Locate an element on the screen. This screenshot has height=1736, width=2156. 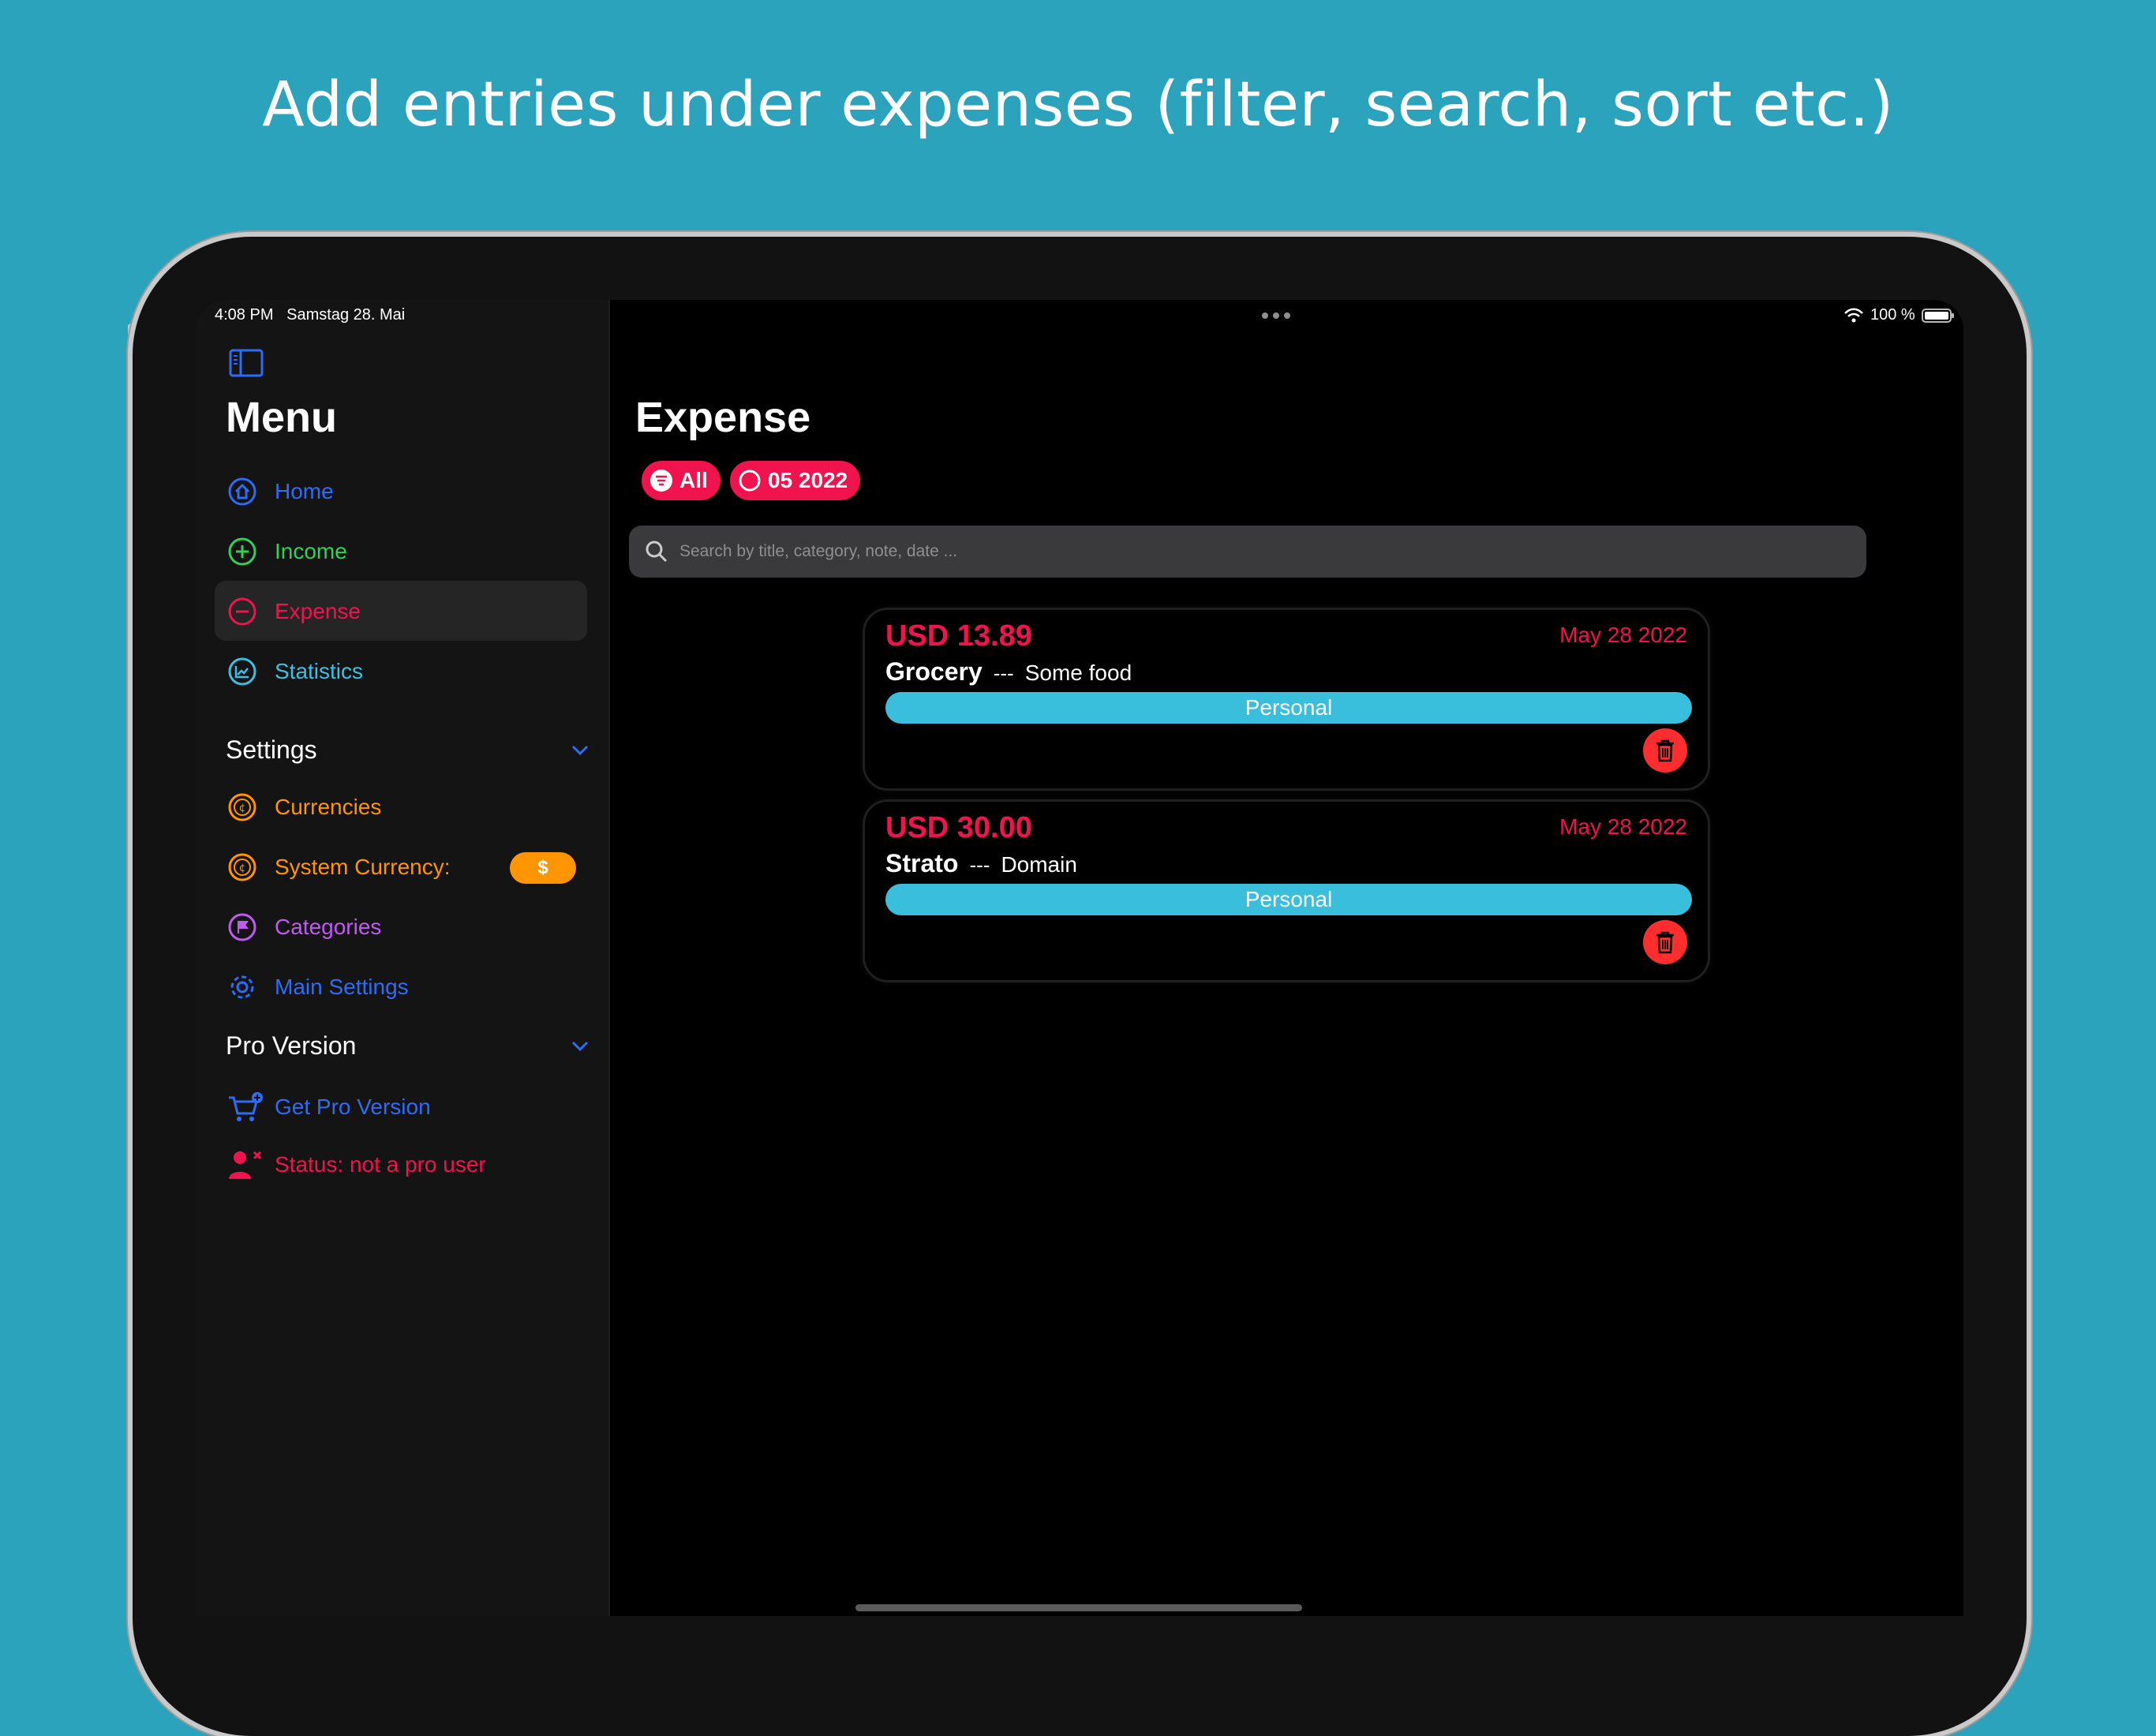
chip-label: All is located at coordinates (693, 480).